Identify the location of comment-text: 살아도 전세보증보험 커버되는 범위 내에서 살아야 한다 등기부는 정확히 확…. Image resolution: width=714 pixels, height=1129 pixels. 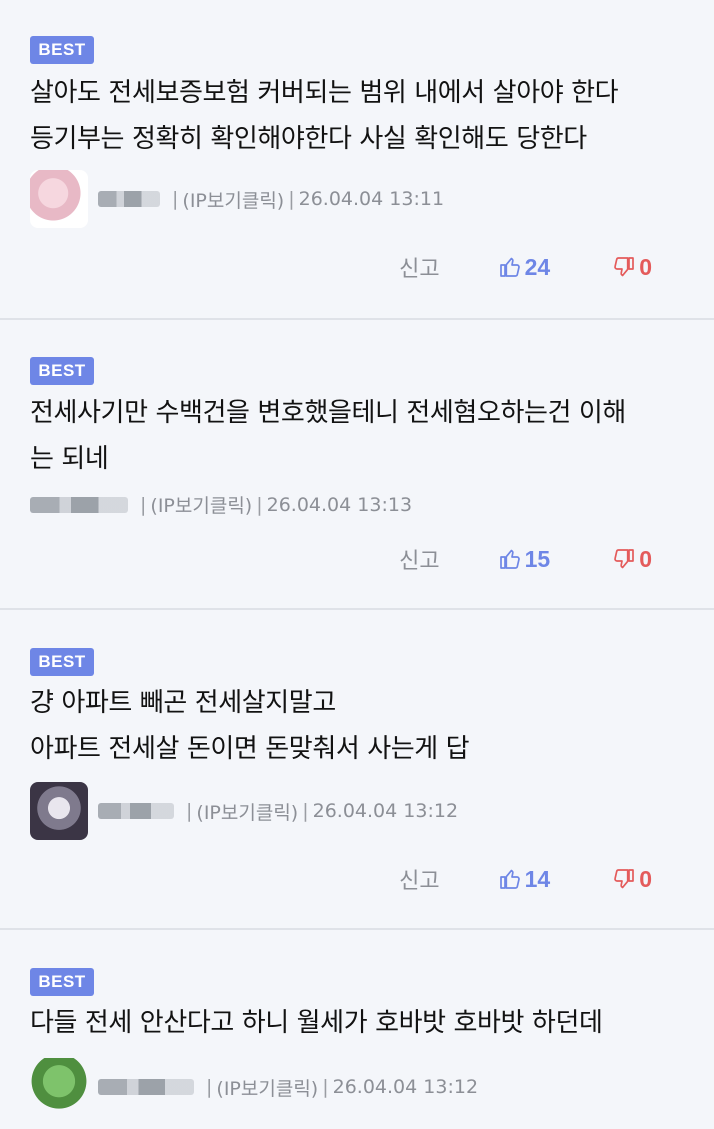
(324, 116).